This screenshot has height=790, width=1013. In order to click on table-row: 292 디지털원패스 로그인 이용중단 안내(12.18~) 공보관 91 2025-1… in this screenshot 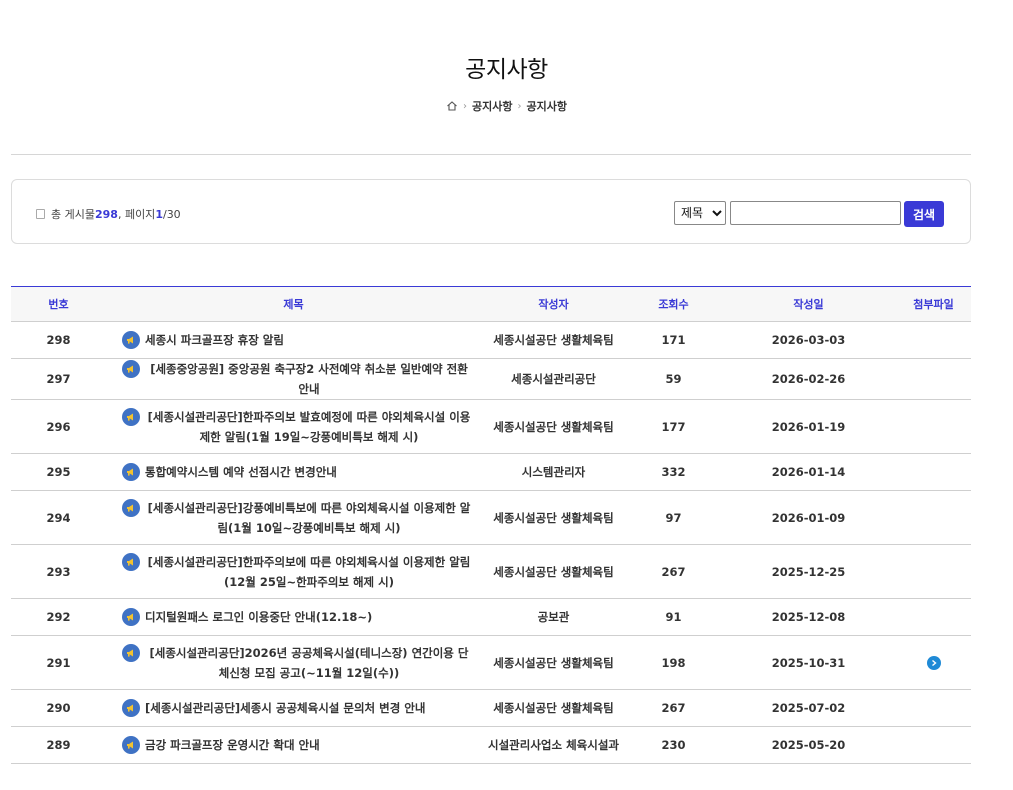, I will do `click(491, 617)`.